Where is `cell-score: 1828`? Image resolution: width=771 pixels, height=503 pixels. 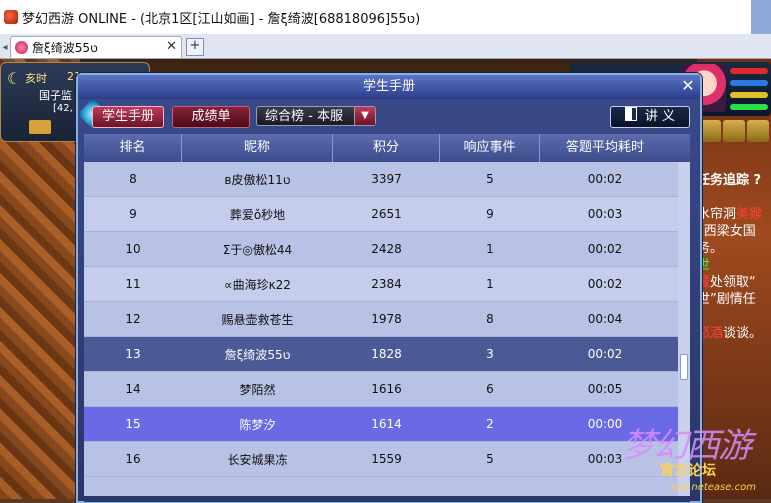
cell-score: 1828 is located at coordinates (386, 354).